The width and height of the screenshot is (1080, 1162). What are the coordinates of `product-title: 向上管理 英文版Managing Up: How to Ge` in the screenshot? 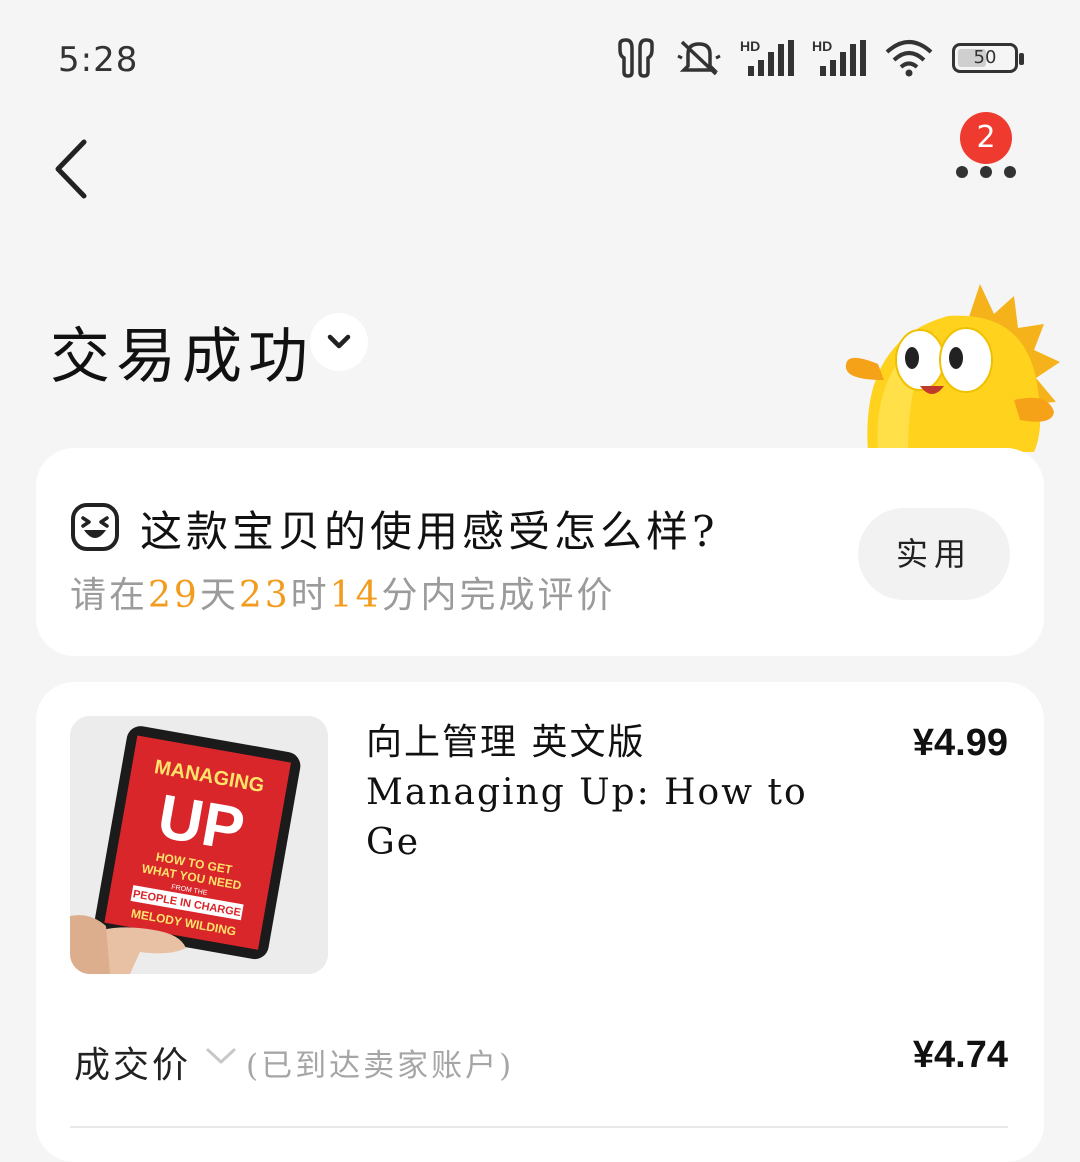 It's located at (596, 793).